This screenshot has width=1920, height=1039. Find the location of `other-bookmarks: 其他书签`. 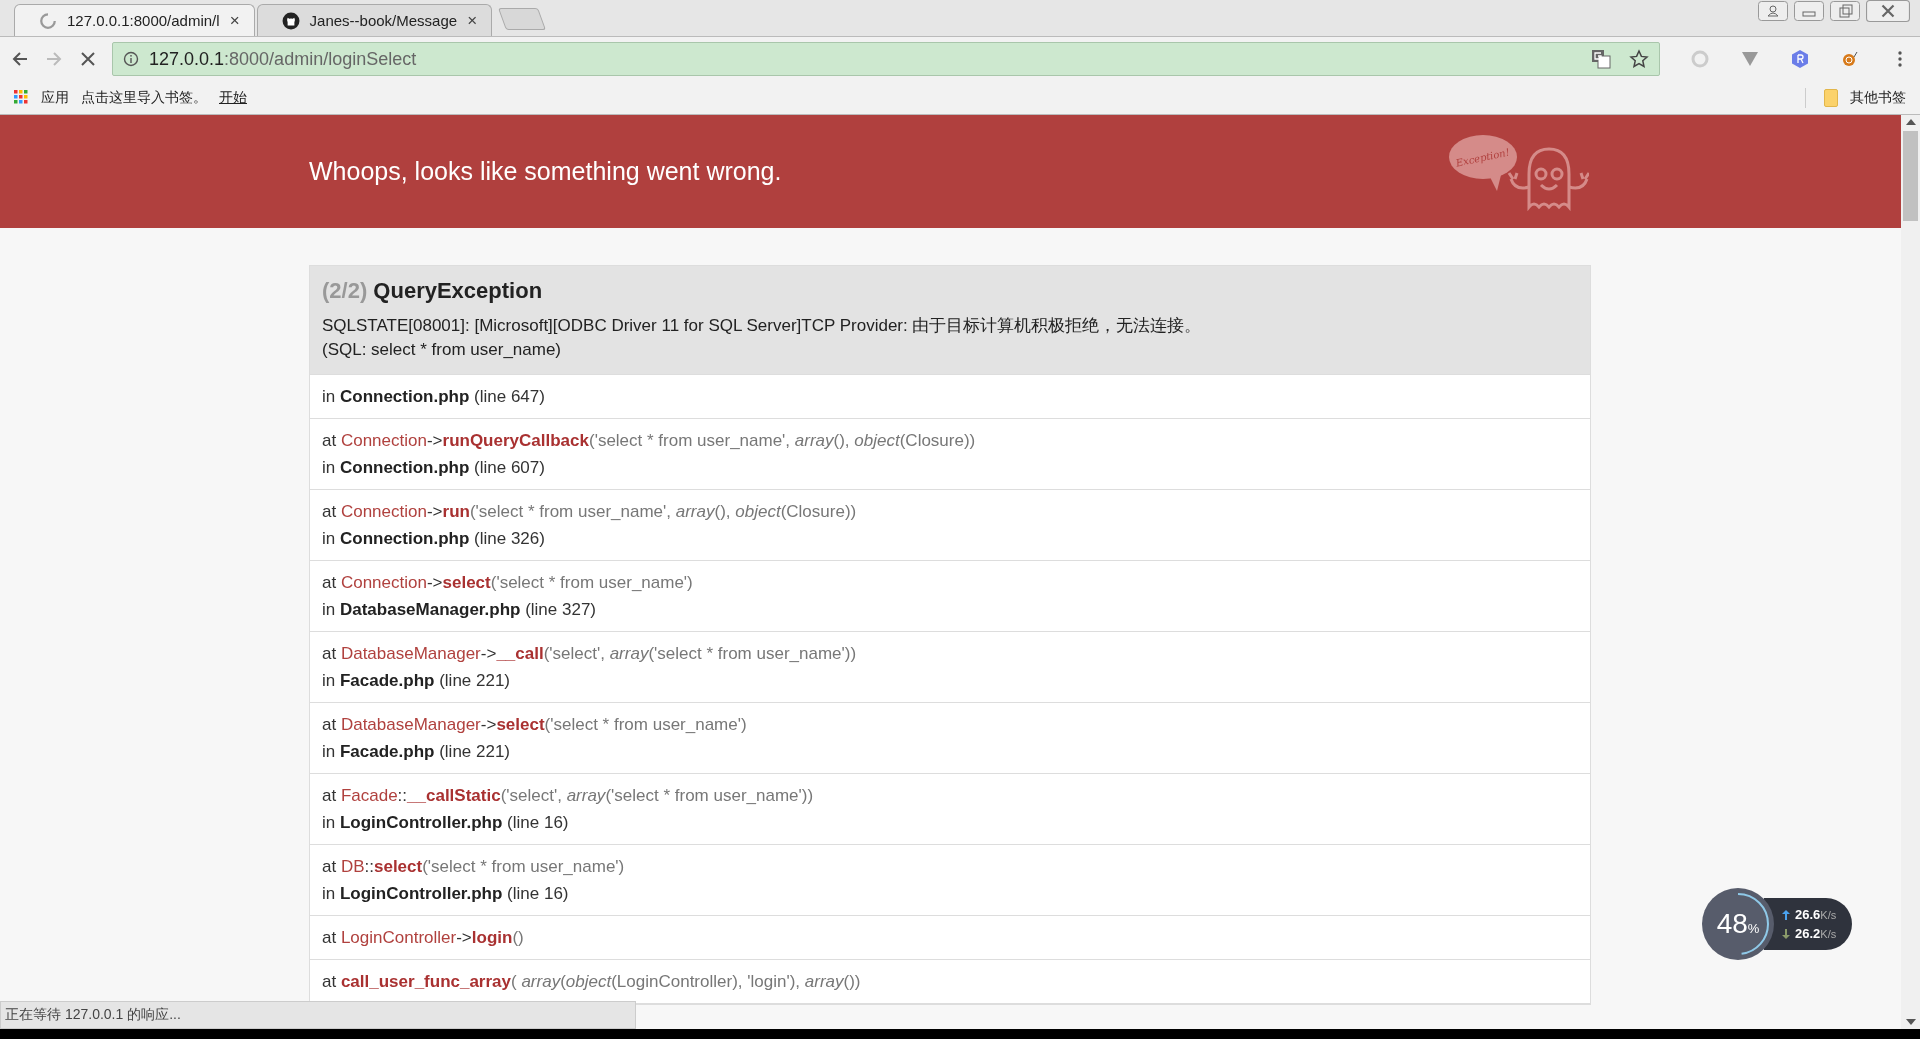

other-bookmarks: 其他书签 is located at coordinates (1878, 97).